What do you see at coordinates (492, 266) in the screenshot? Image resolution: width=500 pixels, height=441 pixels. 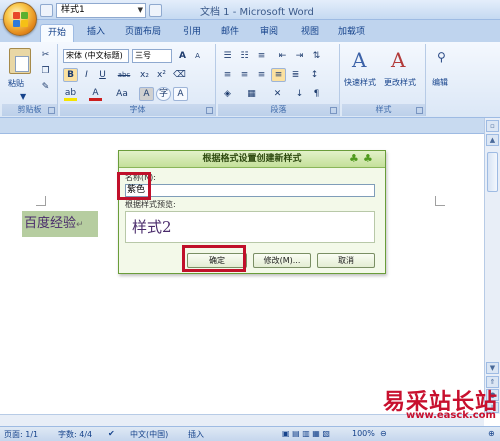 I see `vertical-scrollbar: ▫ ▲ ▼ ⇑ ● ⇓` at bounding box center [492, 266].